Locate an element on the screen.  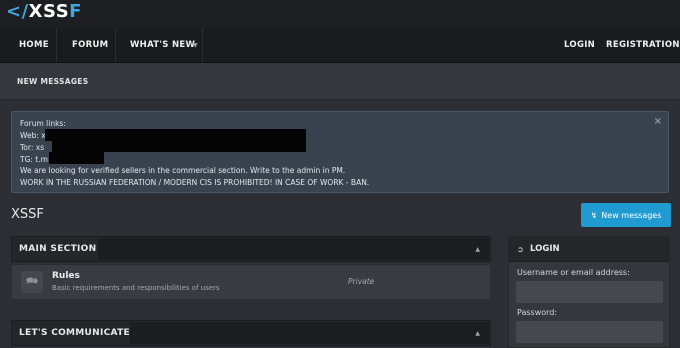
forum-status: Private is located at coordinates (361, 281).